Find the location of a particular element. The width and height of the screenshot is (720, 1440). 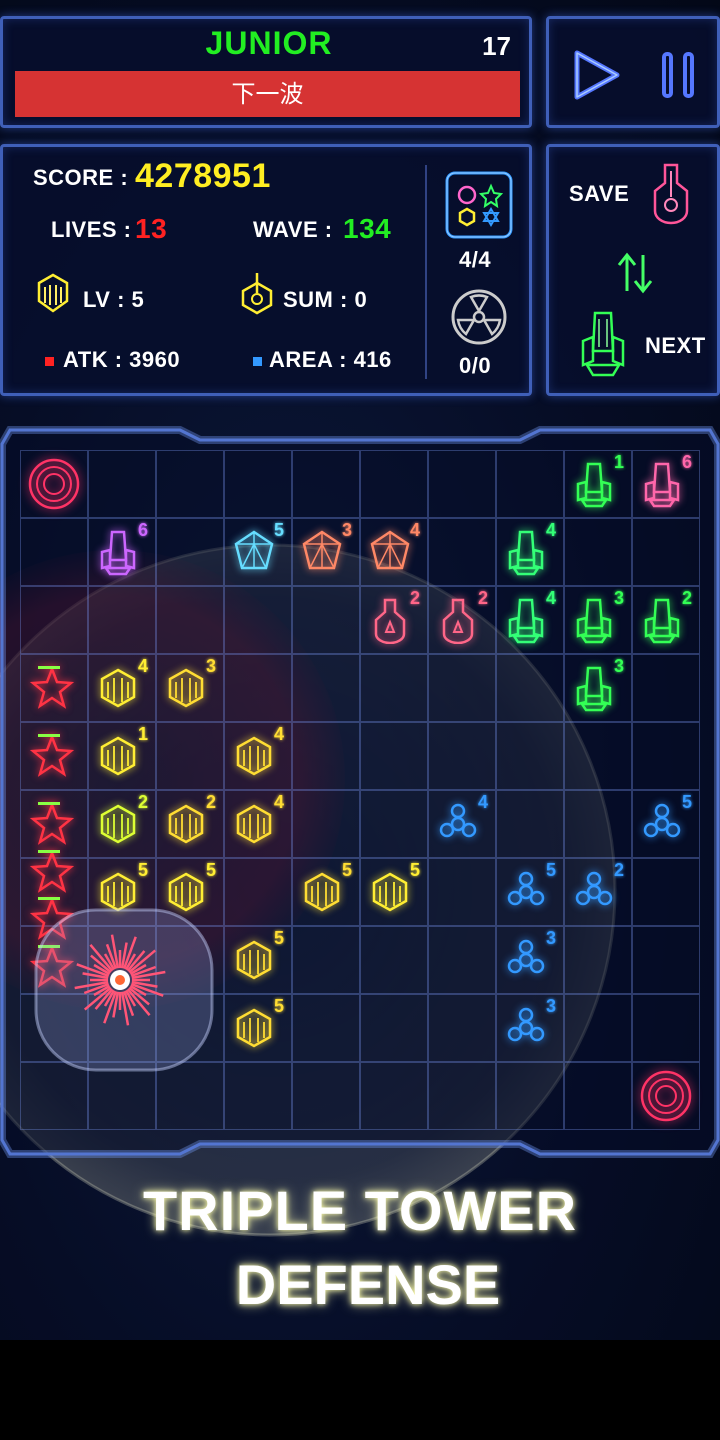

atk-label: ATK : 3960 is located at coordinates (122, 359).